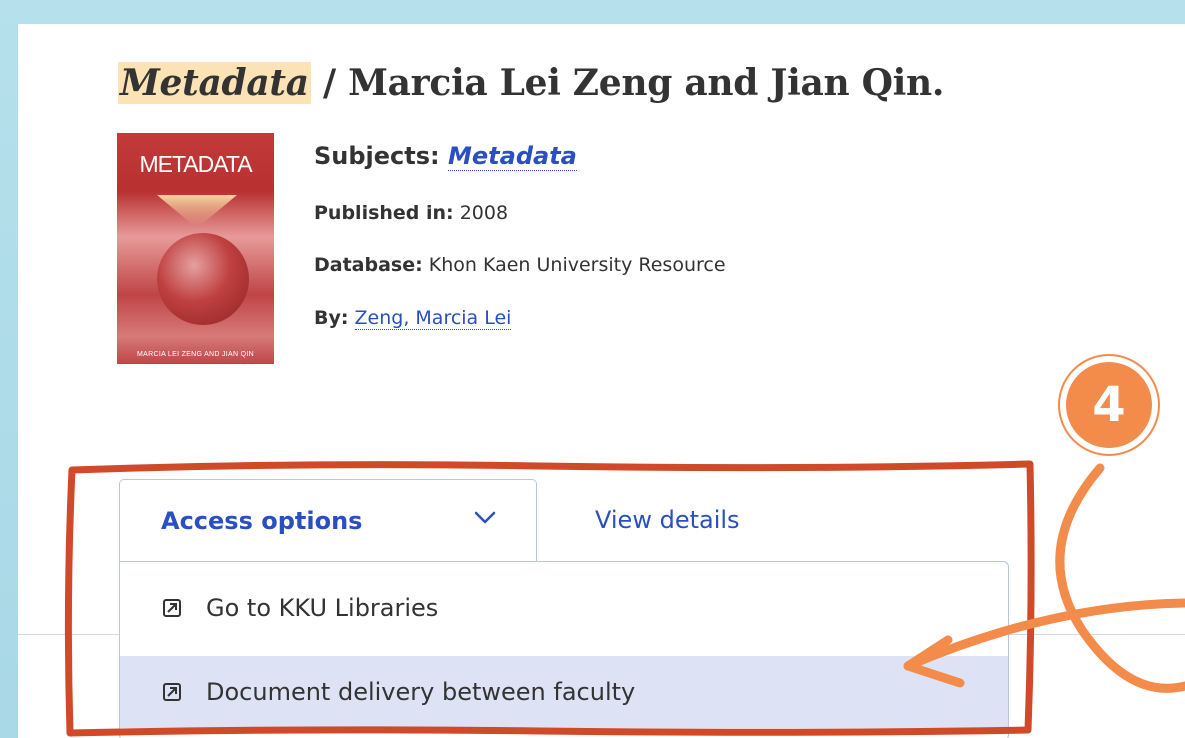  I want to click on pointer-arrow, so click(1120, 578).